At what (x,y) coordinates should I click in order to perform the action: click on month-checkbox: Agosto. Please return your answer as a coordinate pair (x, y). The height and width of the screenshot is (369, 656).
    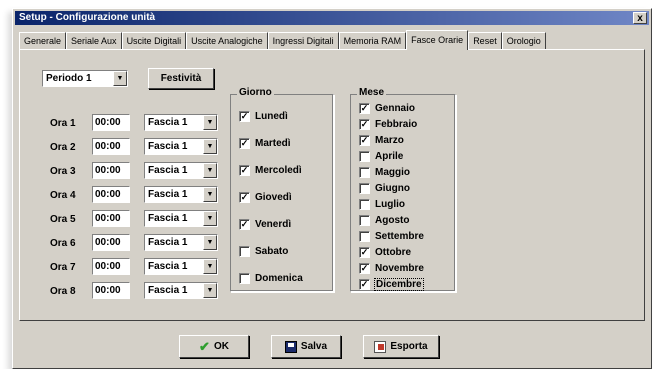
    Looking at the image, I should click on (384, 220).